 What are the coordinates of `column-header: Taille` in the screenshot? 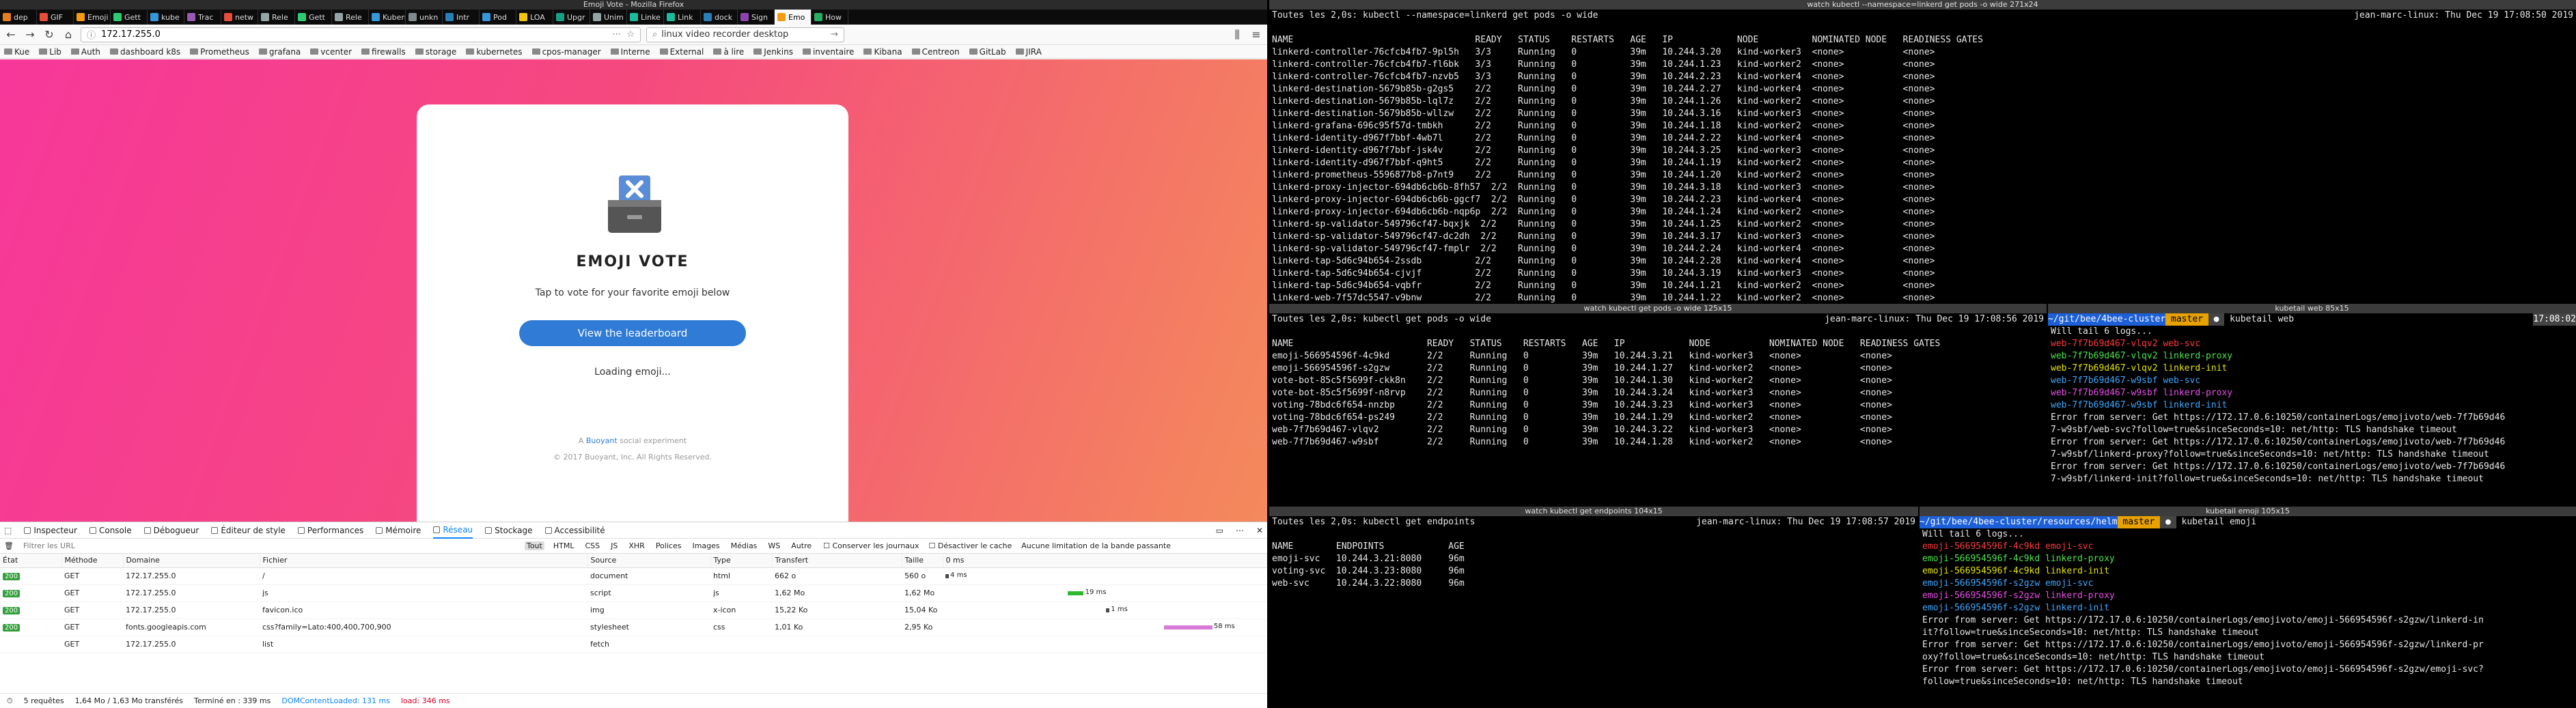 It's located at (922, 561).